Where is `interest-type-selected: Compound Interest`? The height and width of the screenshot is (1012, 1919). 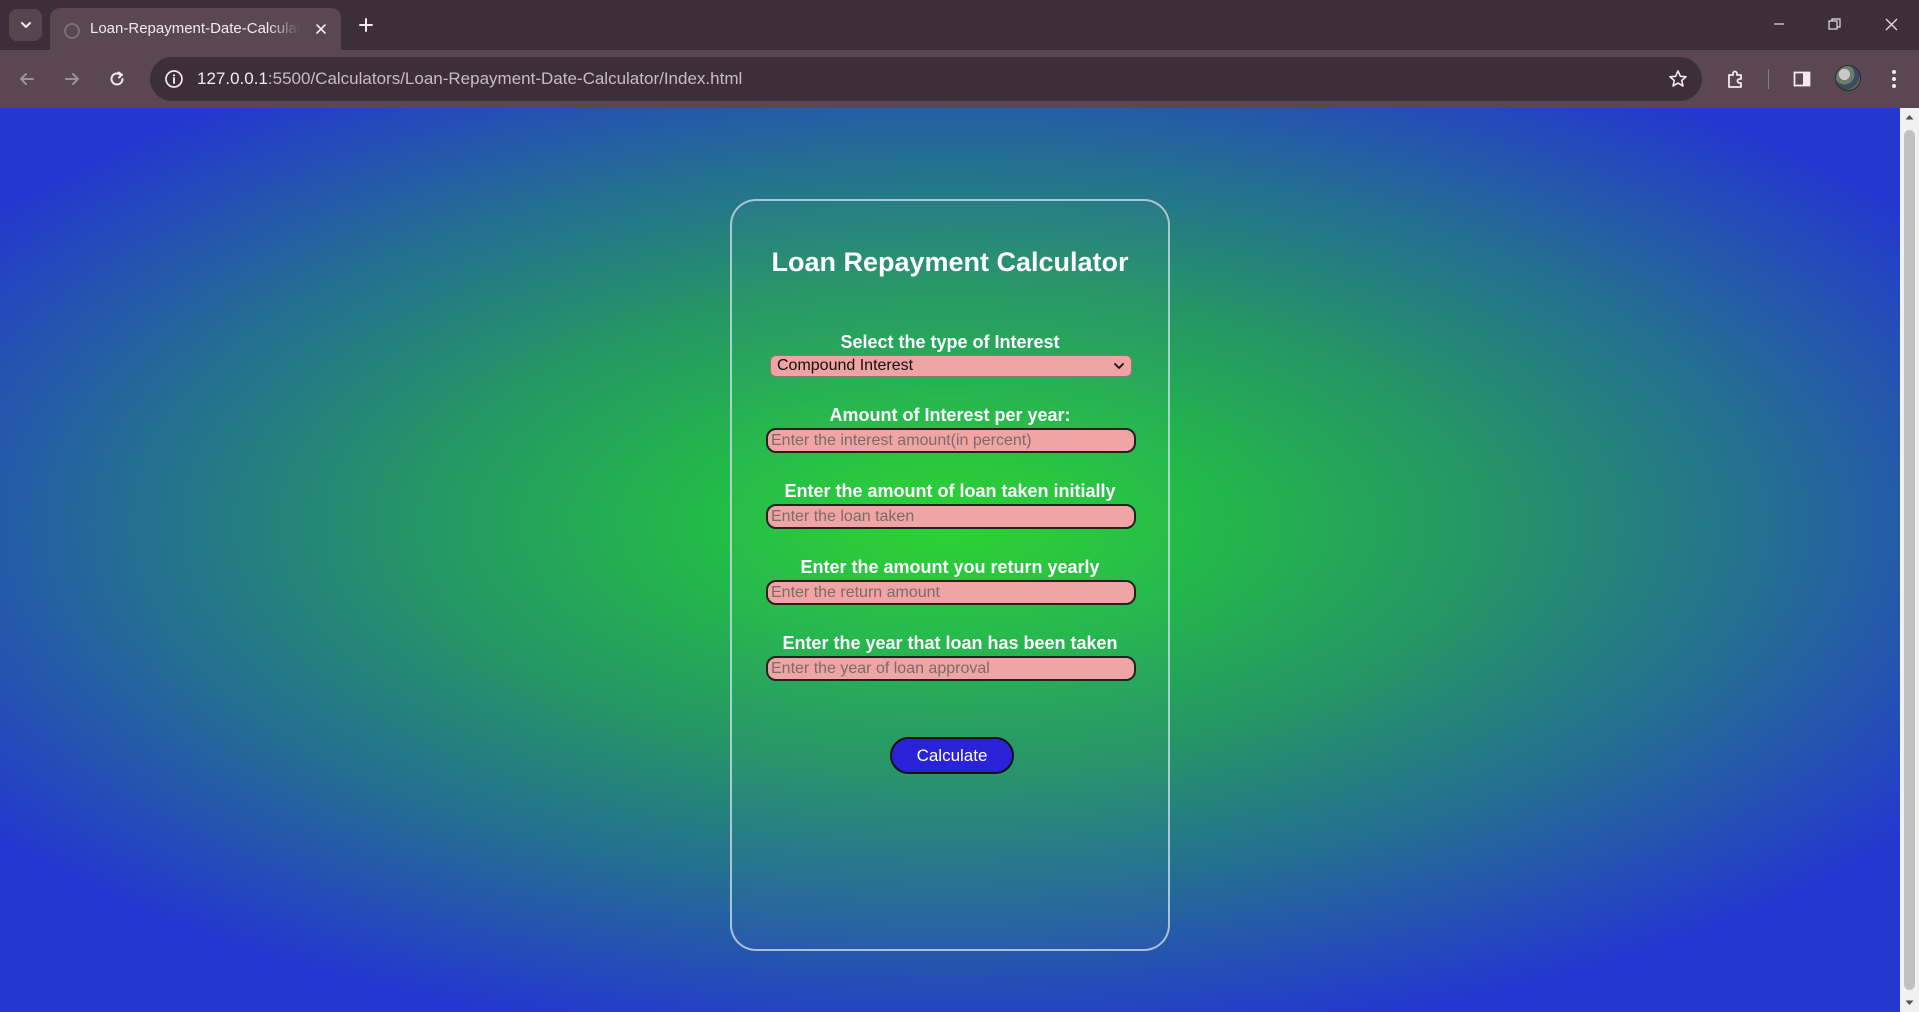 interest-type-selected: Compound Interest is located at coordinates (845, 365).